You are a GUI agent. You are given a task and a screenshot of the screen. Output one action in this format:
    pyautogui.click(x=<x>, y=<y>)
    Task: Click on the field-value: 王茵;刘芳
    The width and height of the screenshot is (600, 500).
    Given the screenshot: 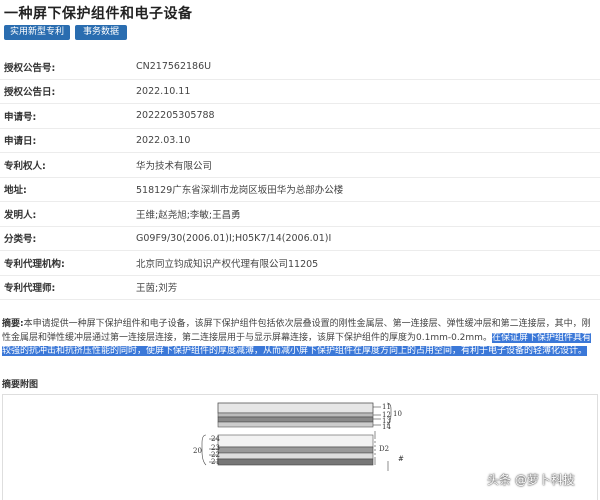 What is the action you would take?
    pyautogui.click(x=157, y=289)
    